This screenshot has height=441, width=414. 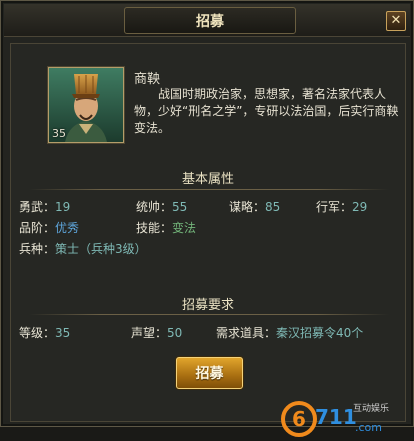 I want to click on command-value: 55, so click(x=180, y=207).